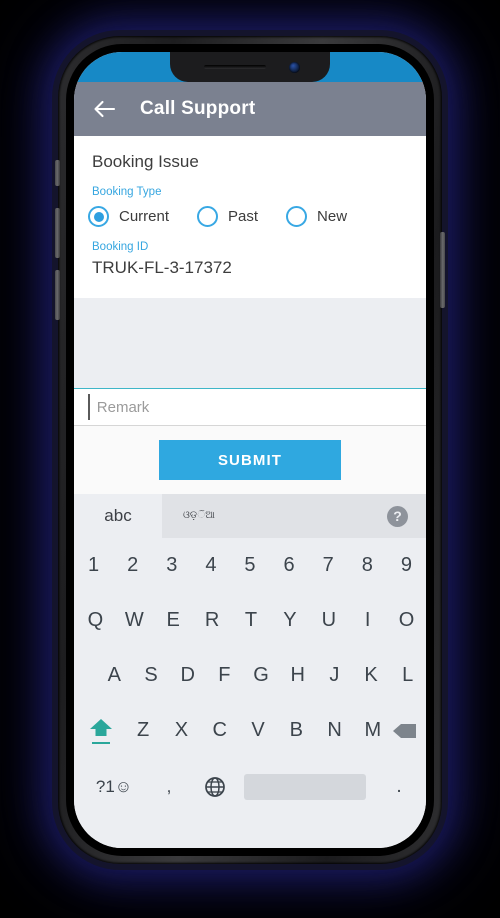 The image size is (500, 918). Describe the element at coordinates (144, 216) in the screenshot. I see `radio-label-current: Current` at that location.